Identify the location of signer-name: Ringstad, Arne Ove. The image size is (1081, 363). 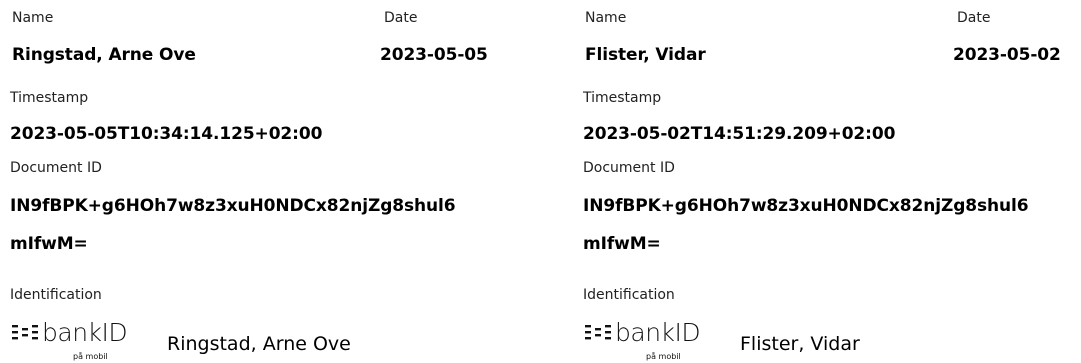
(104, 55).